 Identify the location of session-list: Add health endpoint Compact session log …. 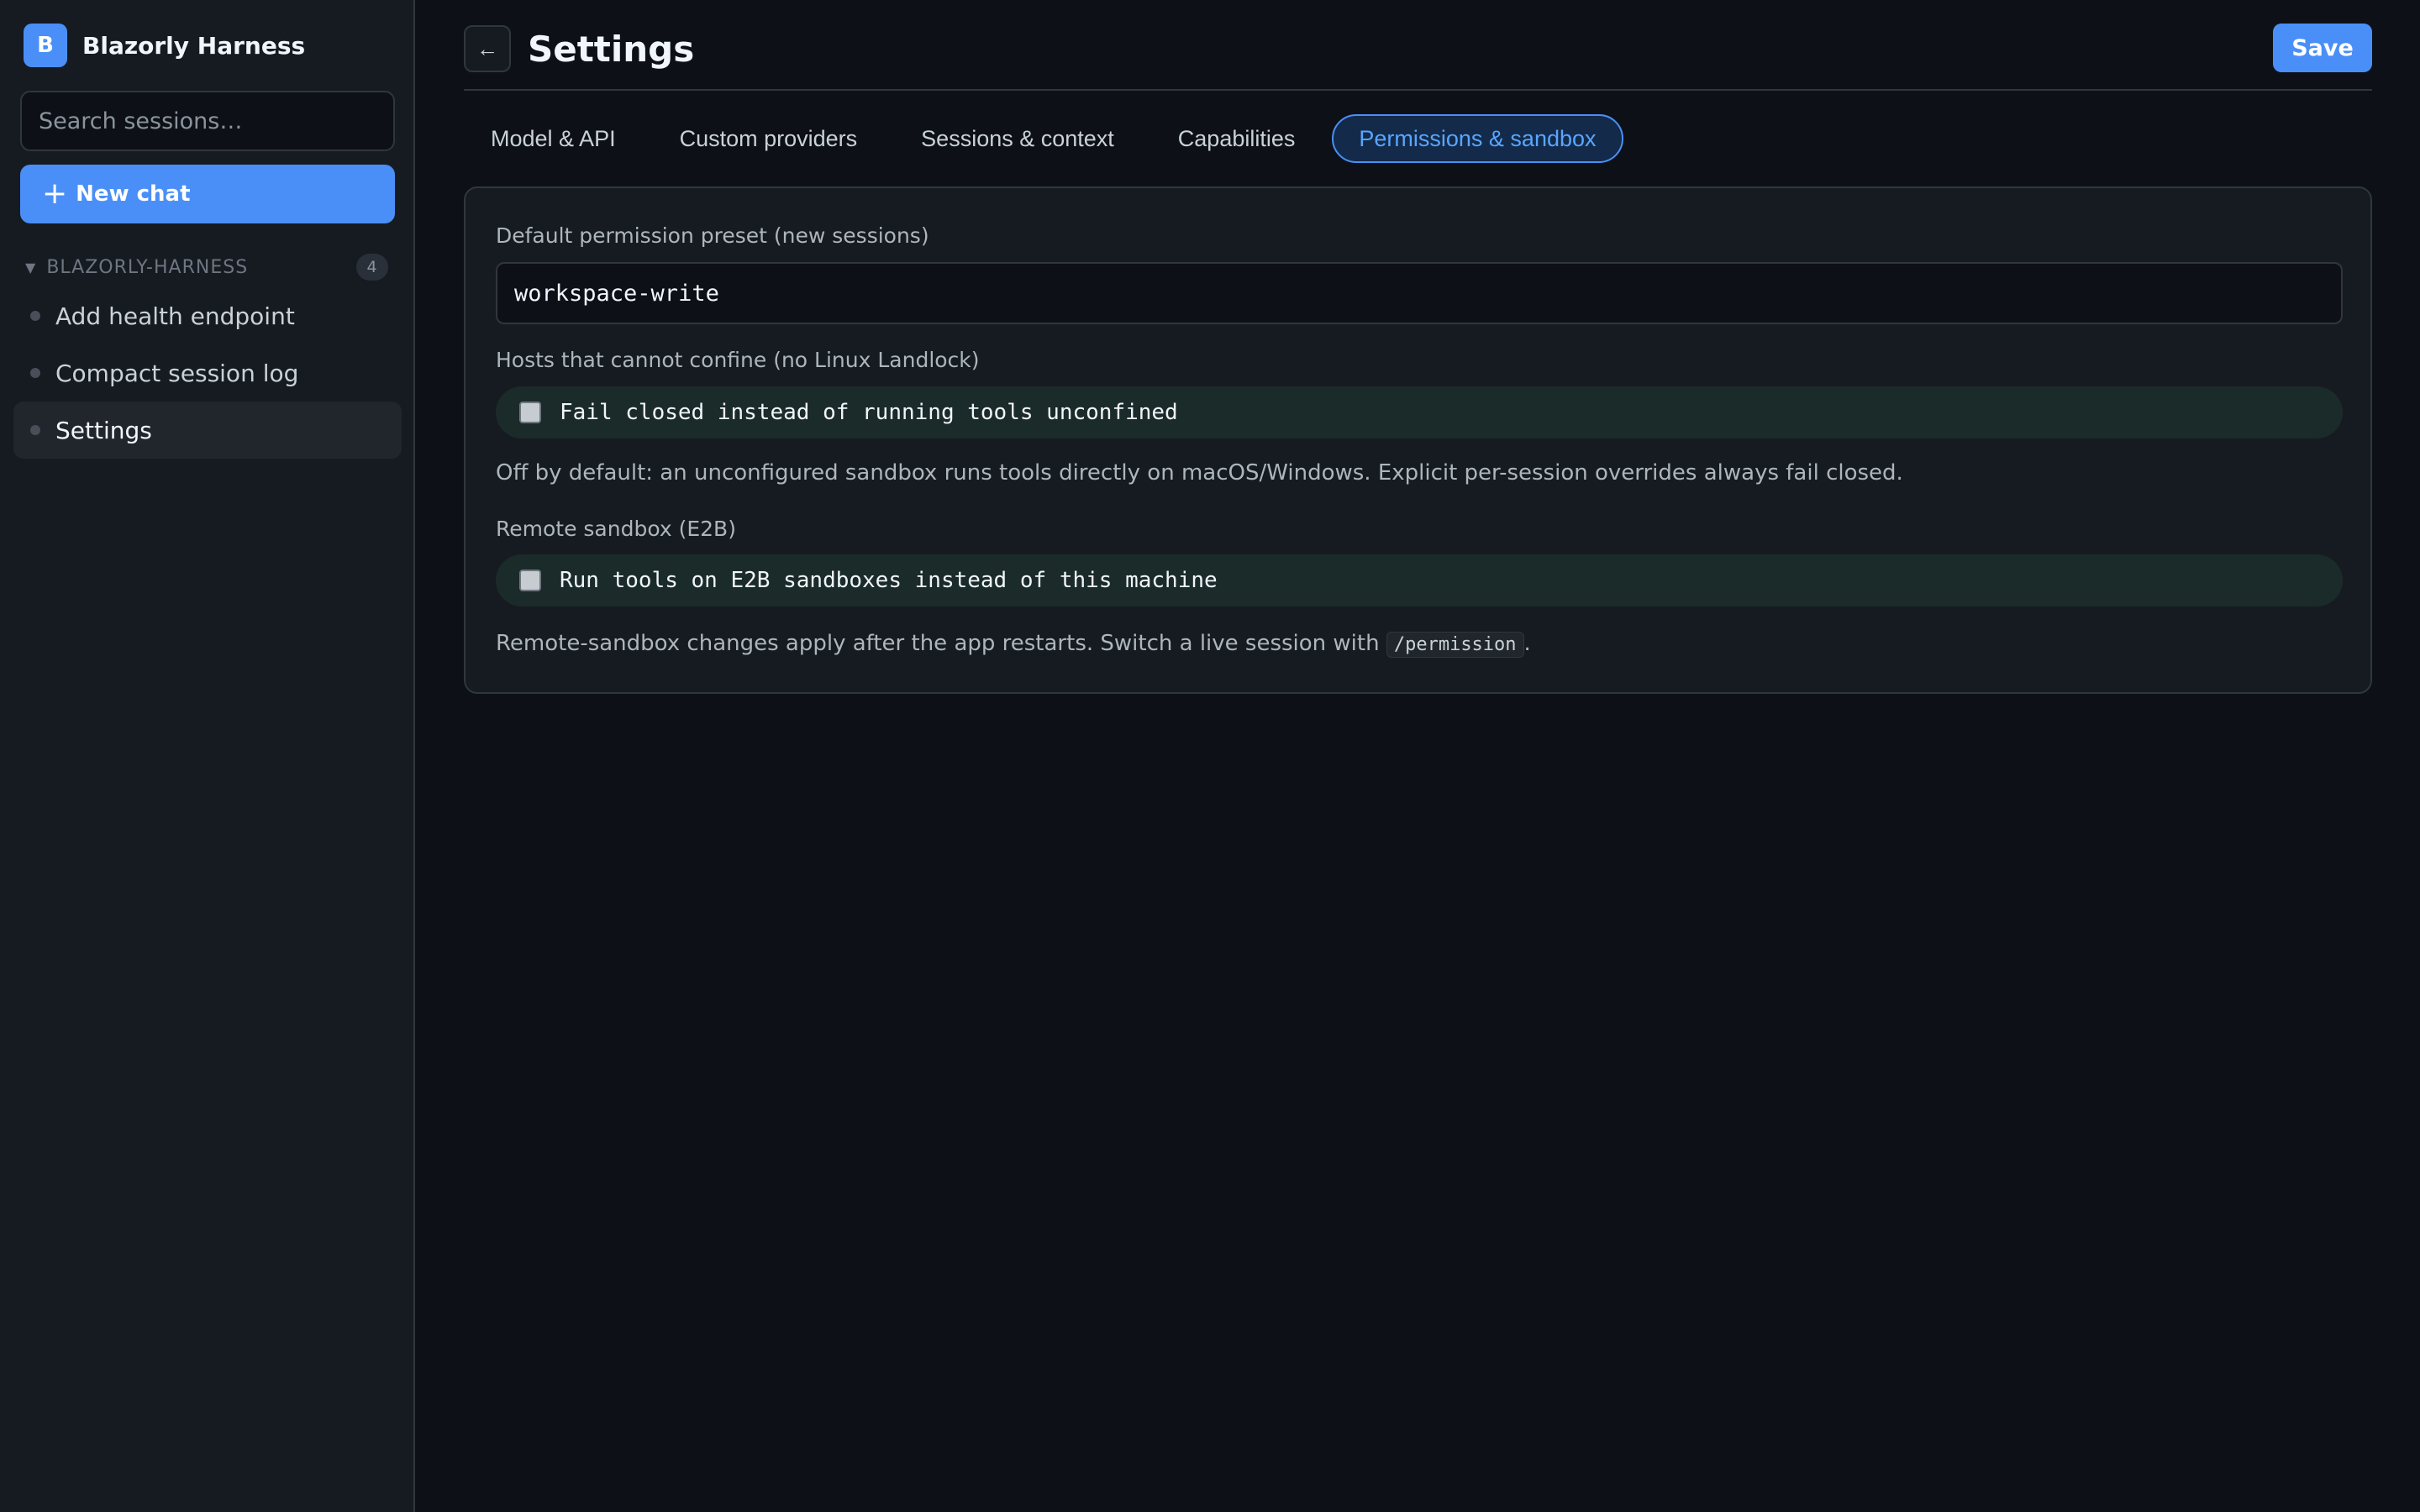
(207, 373).